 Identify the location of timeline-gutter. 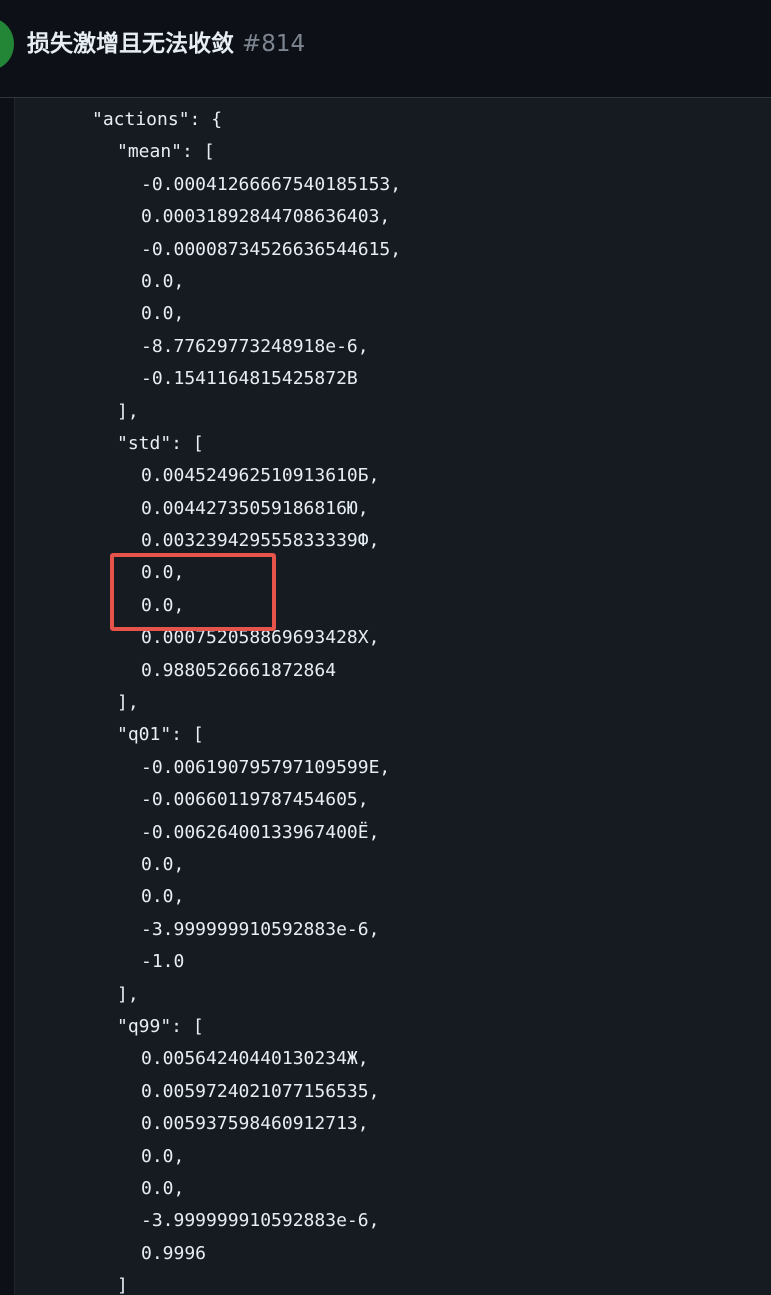
(7, 696).